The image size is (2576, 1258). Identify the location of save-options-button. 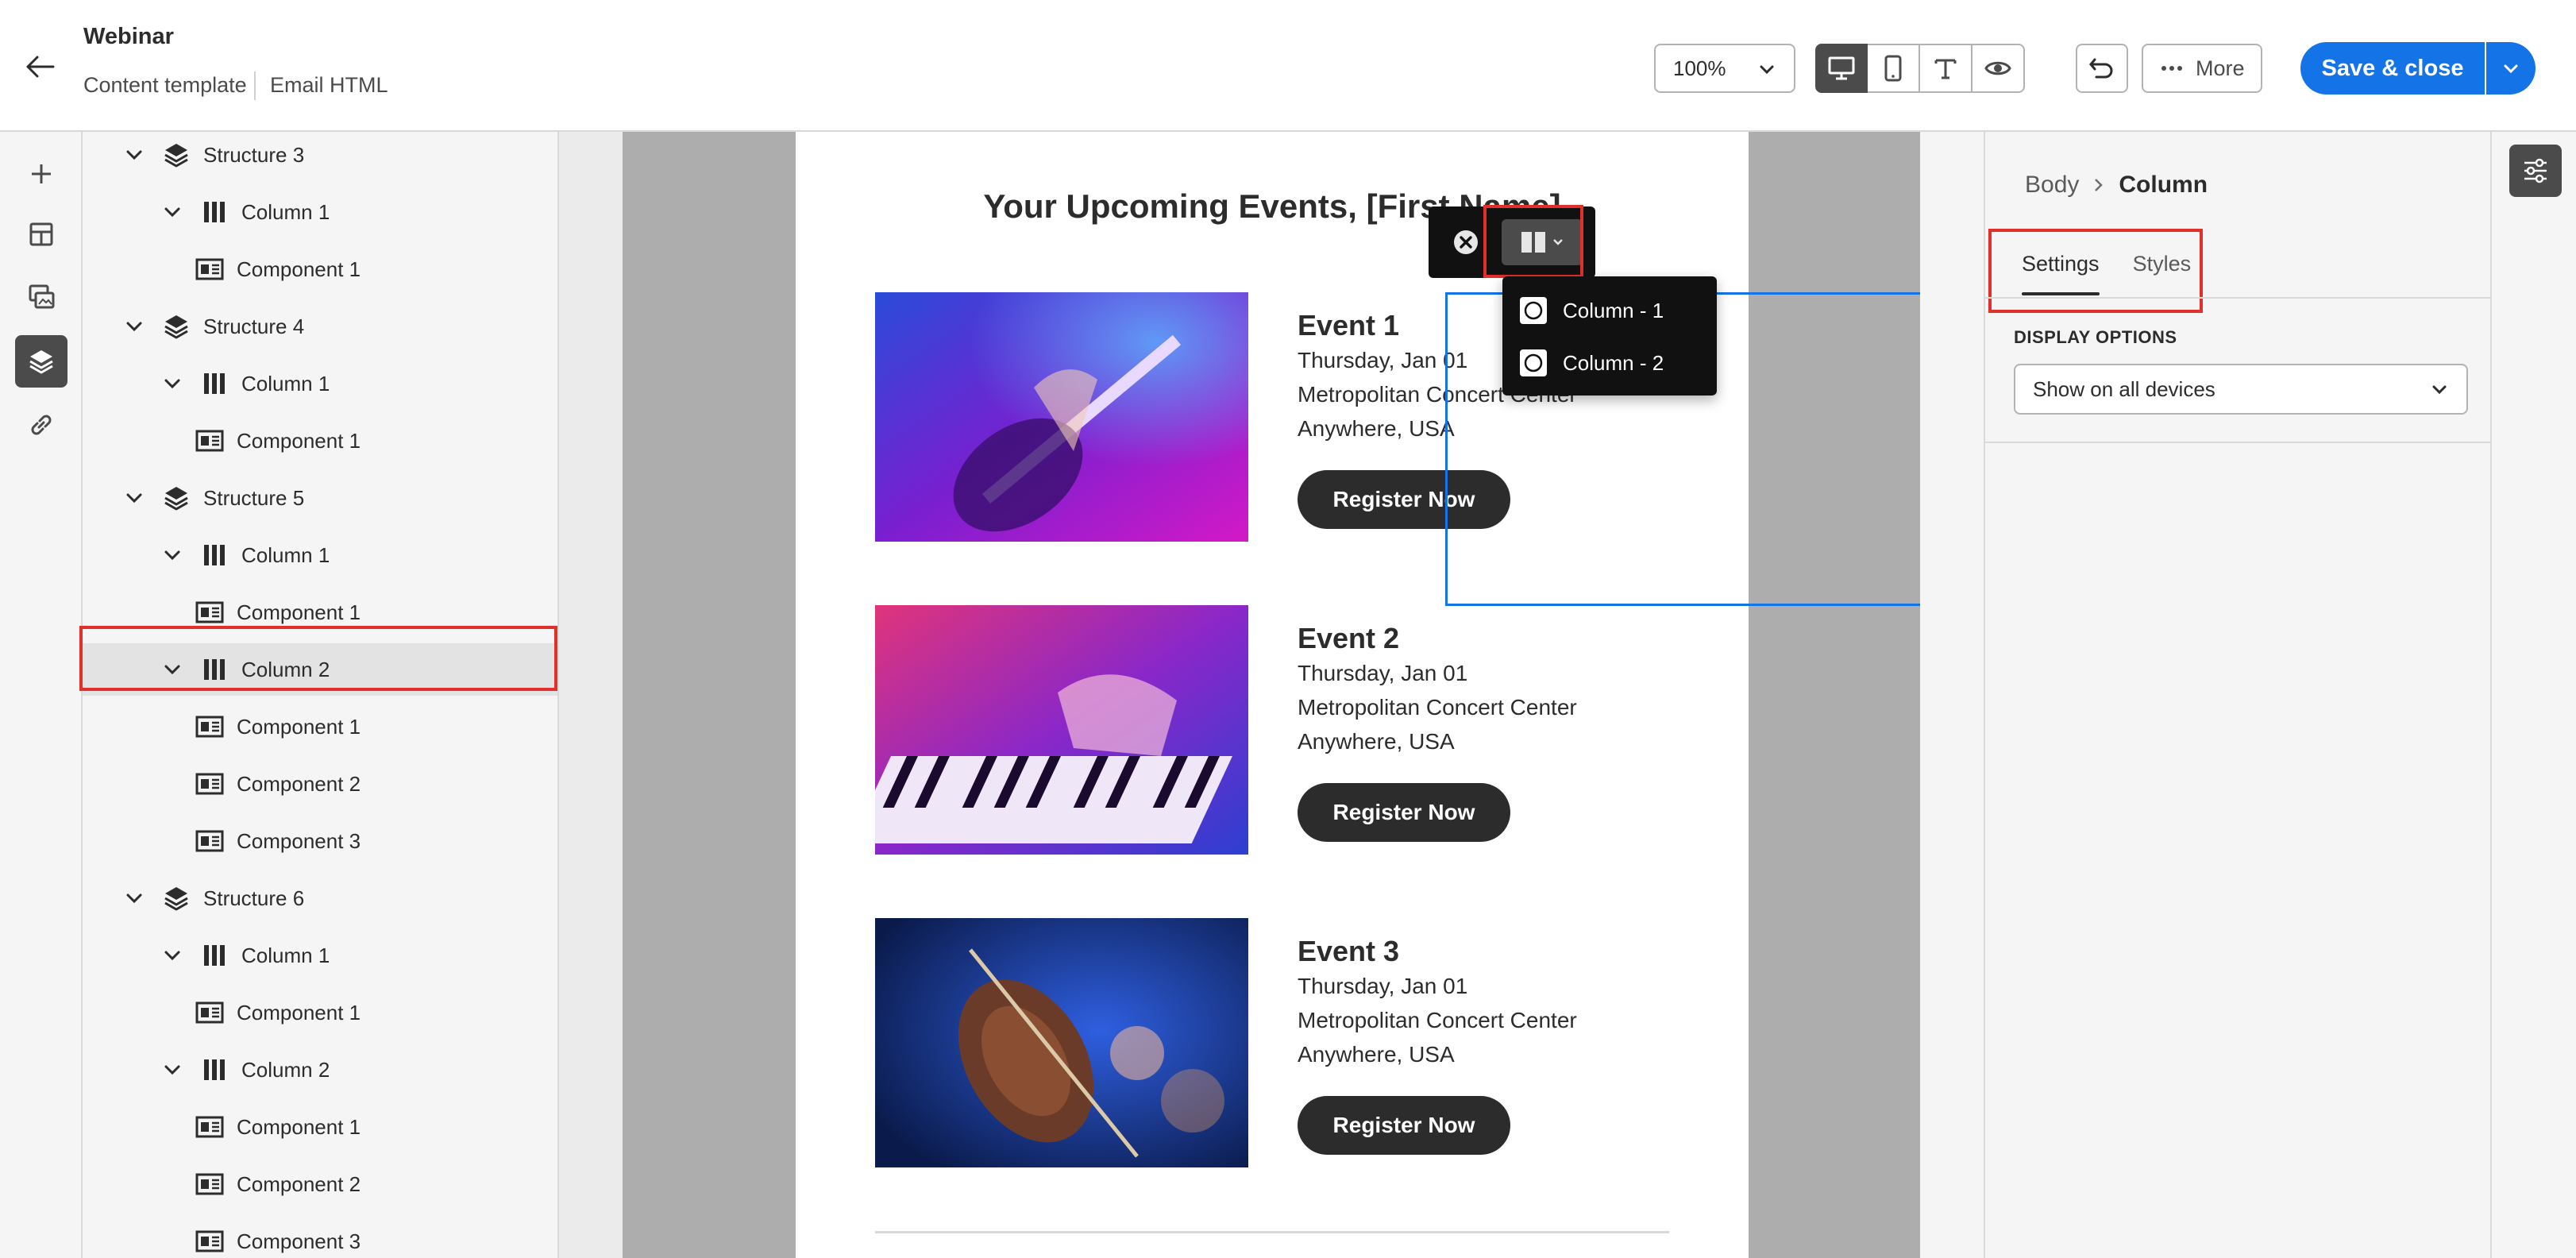
(2511, 68).